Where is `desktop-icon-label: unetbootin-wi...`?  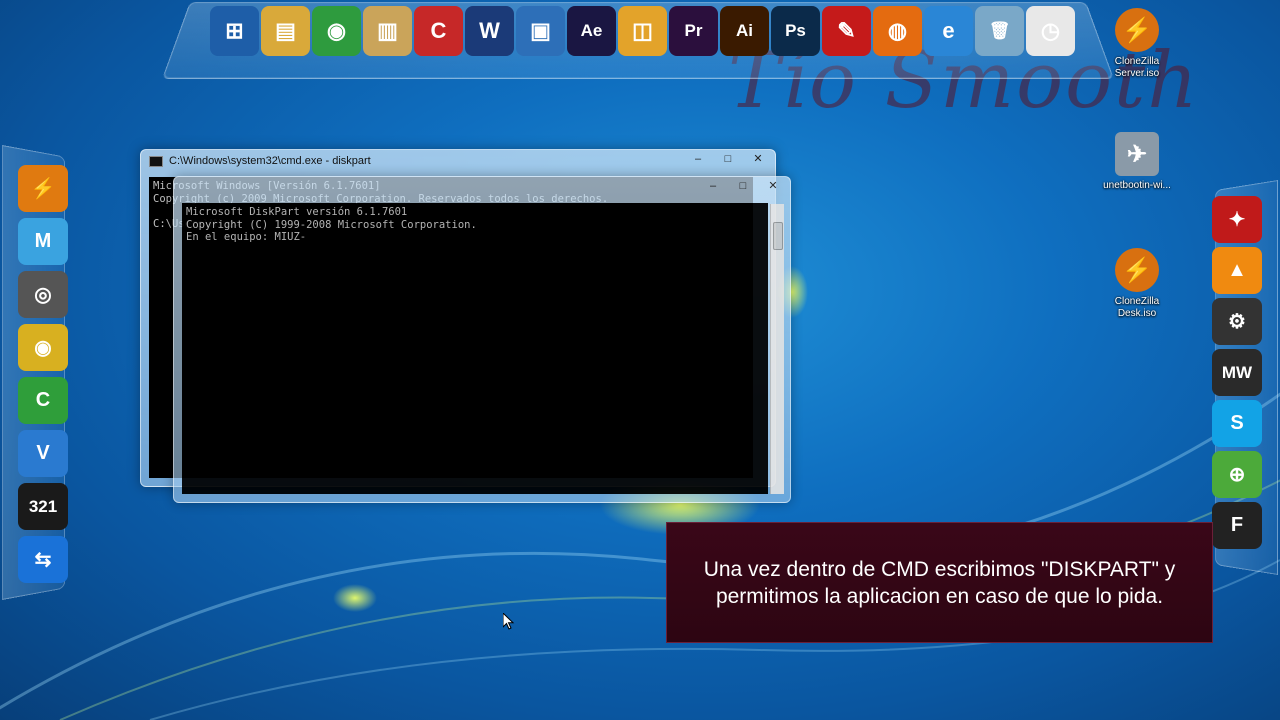 desktop-icon-label: unetbootin-wi... is located at coordinates (1137, 185).